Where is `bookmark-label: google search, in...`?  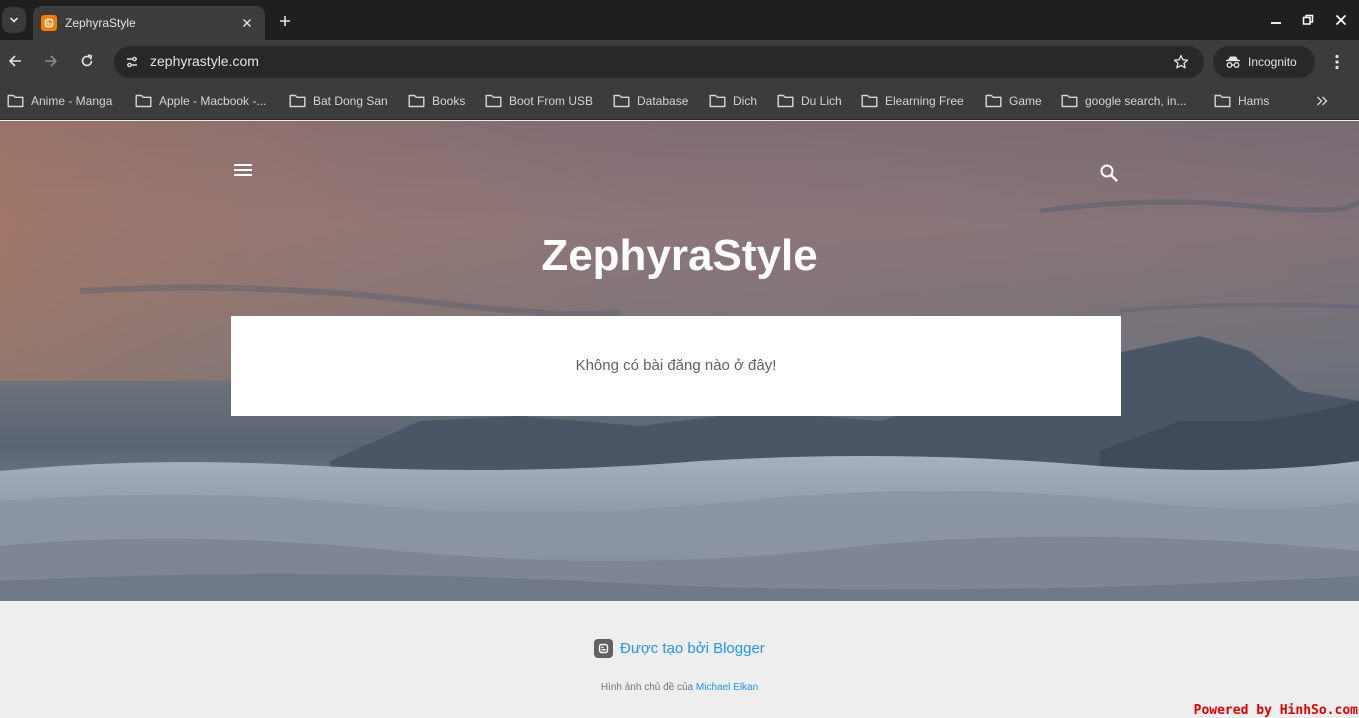 bookmark-label: google search, in... is located at coordinates (1136, 101).